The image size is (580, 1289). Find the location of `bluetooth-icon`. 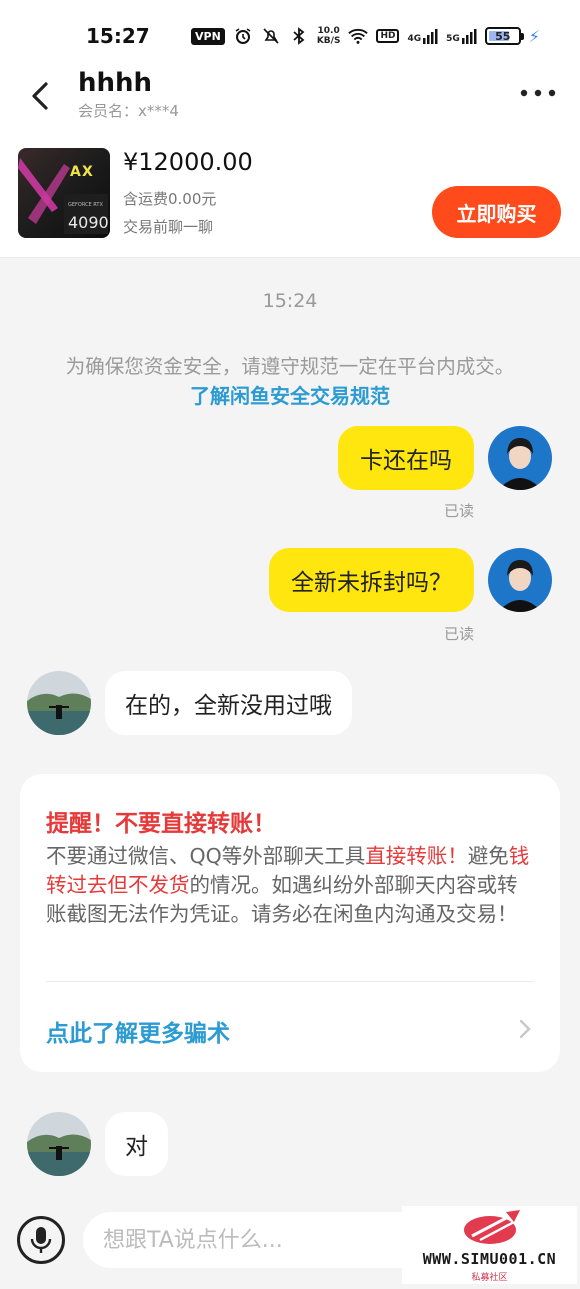

bluetooth-icon is located at coordinates (299, 36).